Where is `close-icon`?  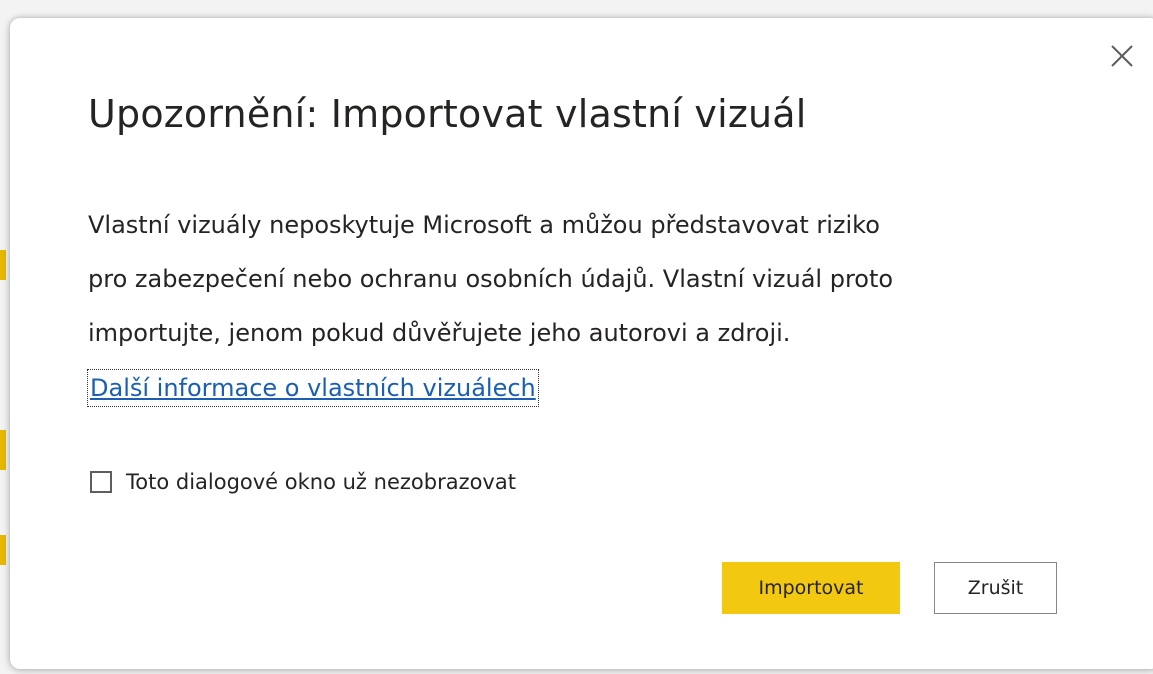
close-icon is located at coordinates (1122, 56).